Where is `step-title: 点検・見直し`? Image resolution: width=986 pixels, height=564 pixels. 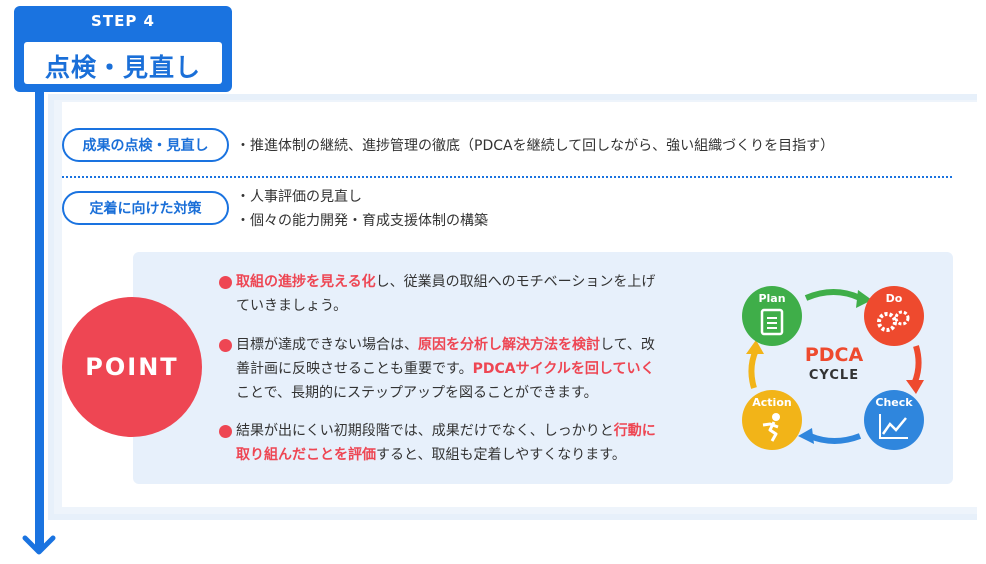
step-title: 点検・見直し is located at coordinates (122, 67).